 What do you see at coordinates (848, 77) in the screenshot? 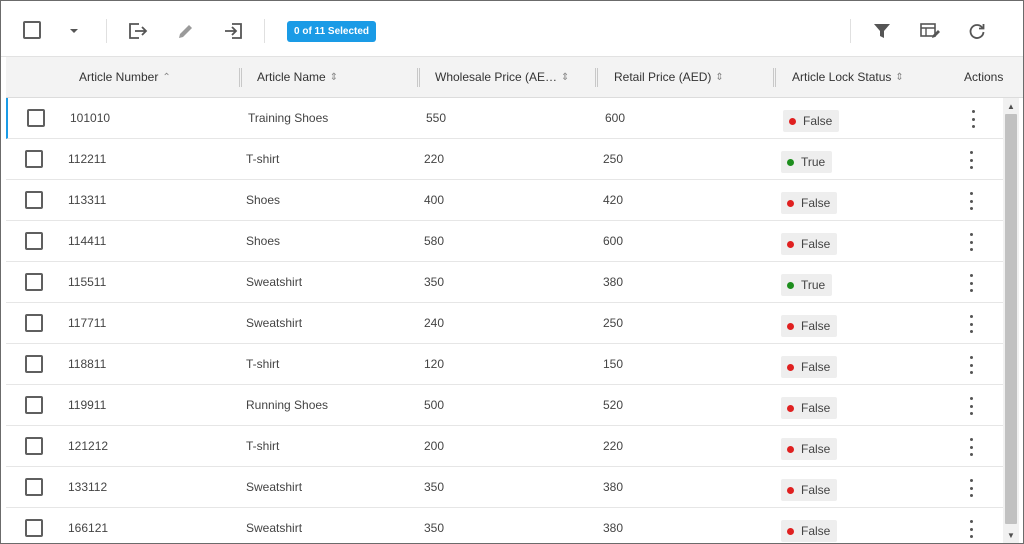
I see `header-article-lock-status: Article Lock Status ⇕` at bounding box center [848, 77].